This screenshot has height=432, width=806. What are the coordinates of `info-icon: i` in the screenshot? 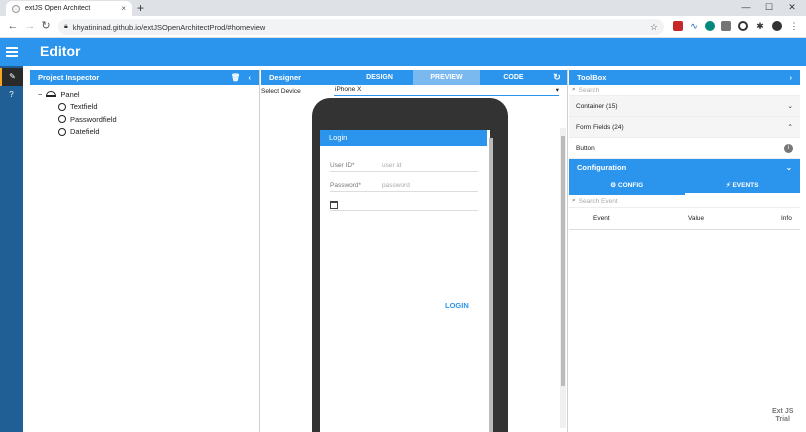 It's located at (788, 148).